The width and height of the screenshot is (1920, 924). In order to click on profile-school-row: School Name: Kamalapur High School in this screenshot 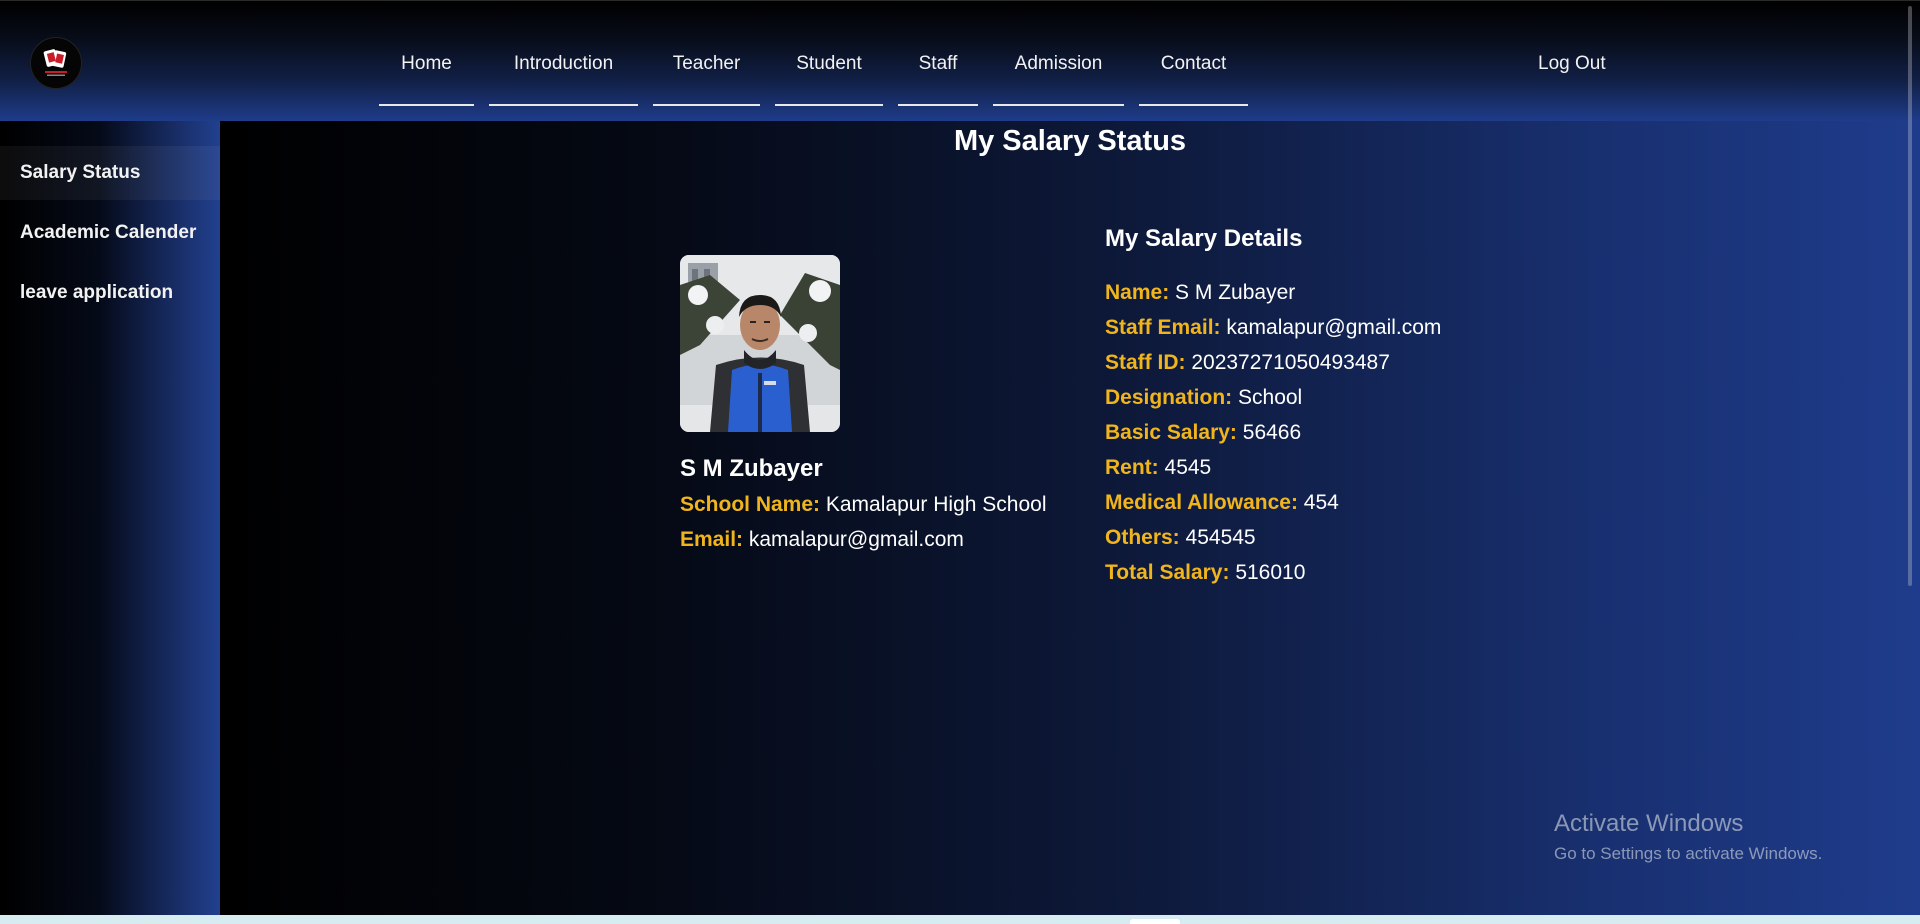, I will do `click(863, 505)`.